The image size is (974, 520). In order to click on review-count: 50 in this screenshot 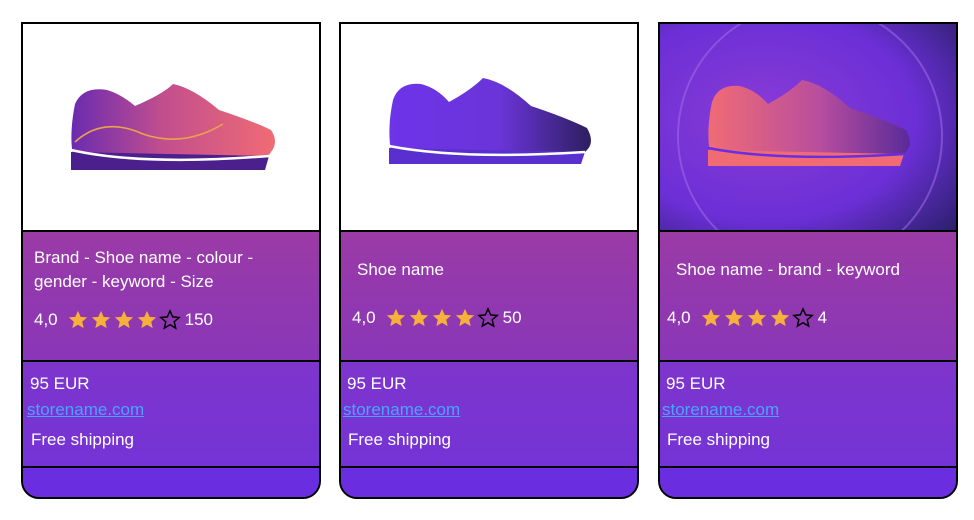, I will do `click(512, 317)`.